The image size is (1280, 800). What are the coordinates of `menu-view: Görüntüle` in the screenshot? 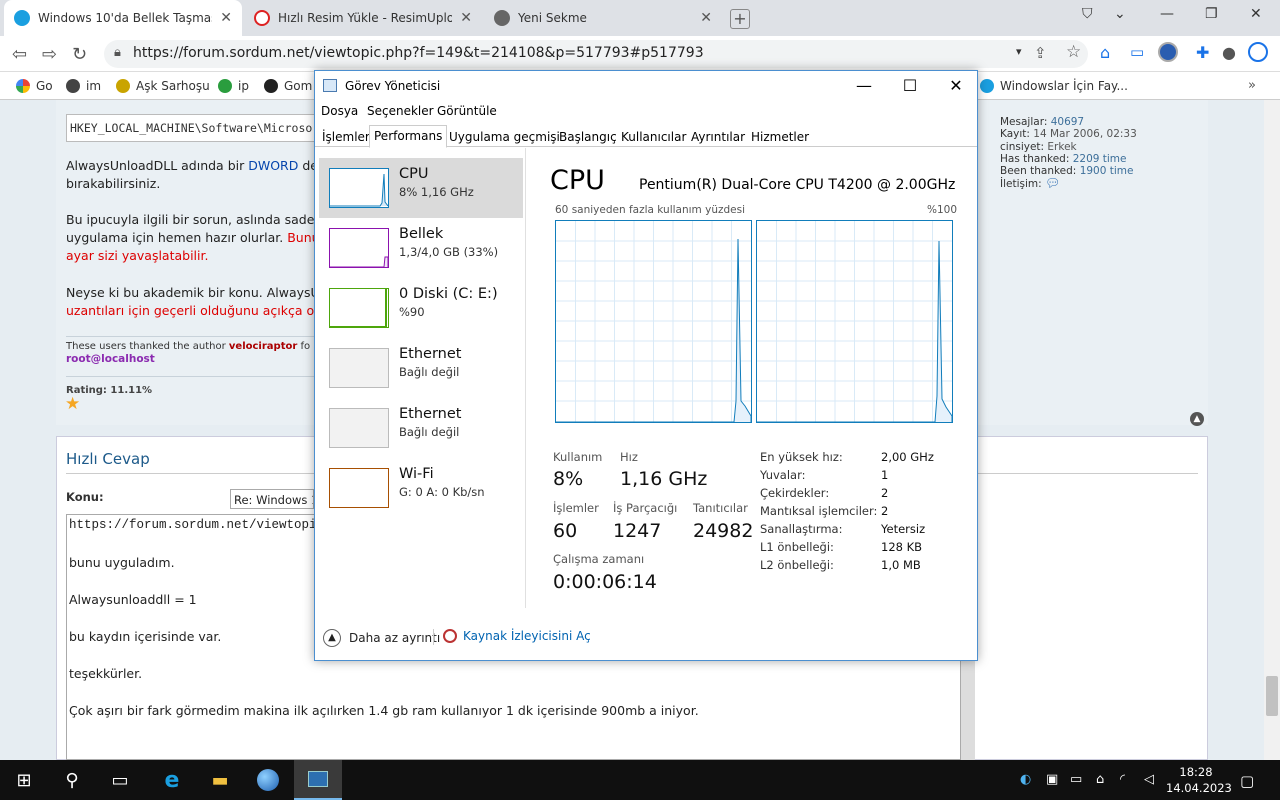 It's located at (467, 111).